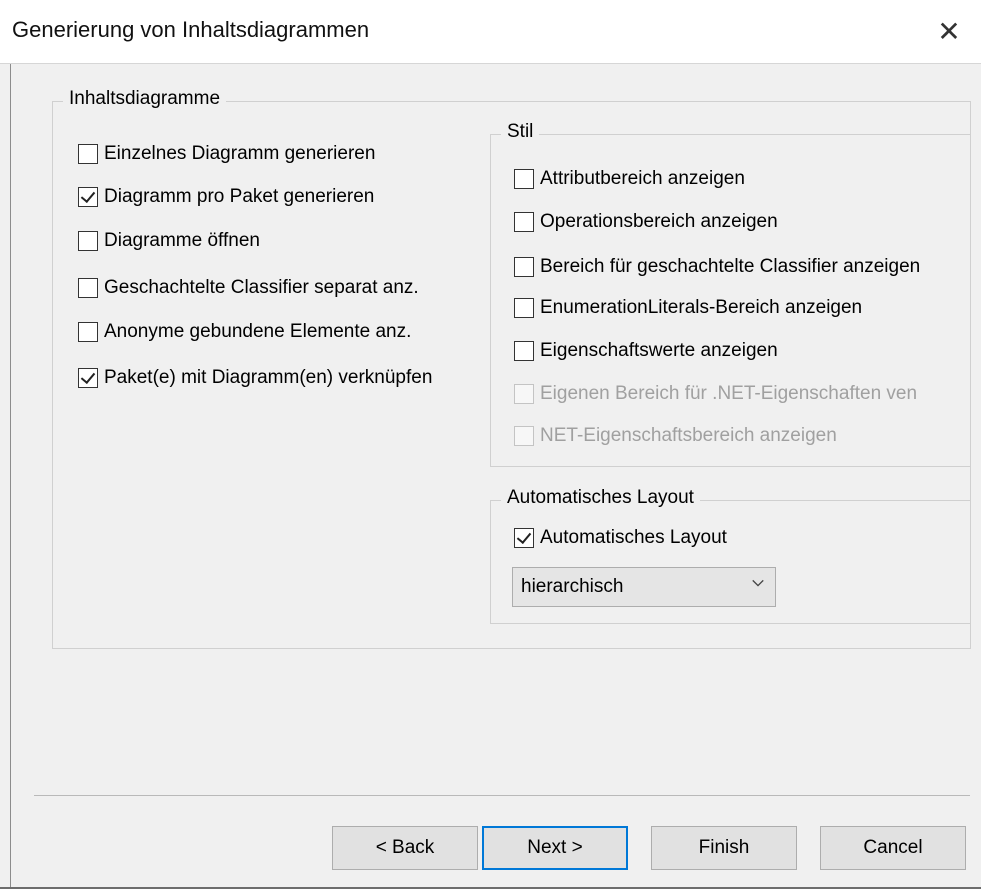 Image resolution: width=981 pixels, height=889 pixels. Describe the element at coordinates (724, 848) in the screenshot. I see `finish-button: Finish` at that location.